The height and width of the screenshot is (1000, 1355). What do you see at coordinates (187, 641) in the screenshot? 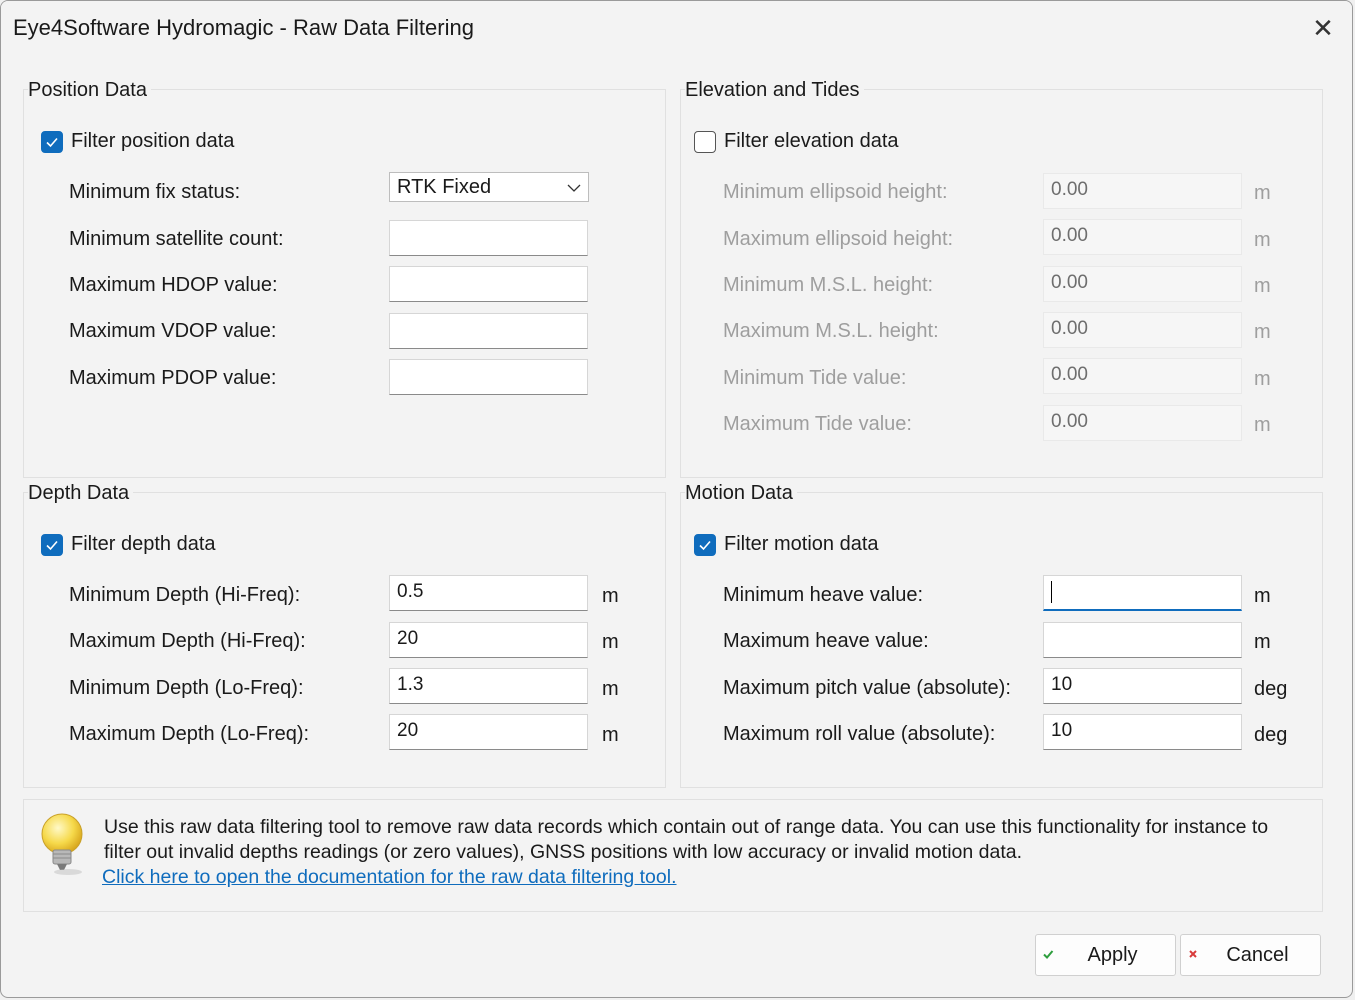
I see `depth-row-label: Maximum Depth (Hi-Freq):` at bounding box center [187, 641].